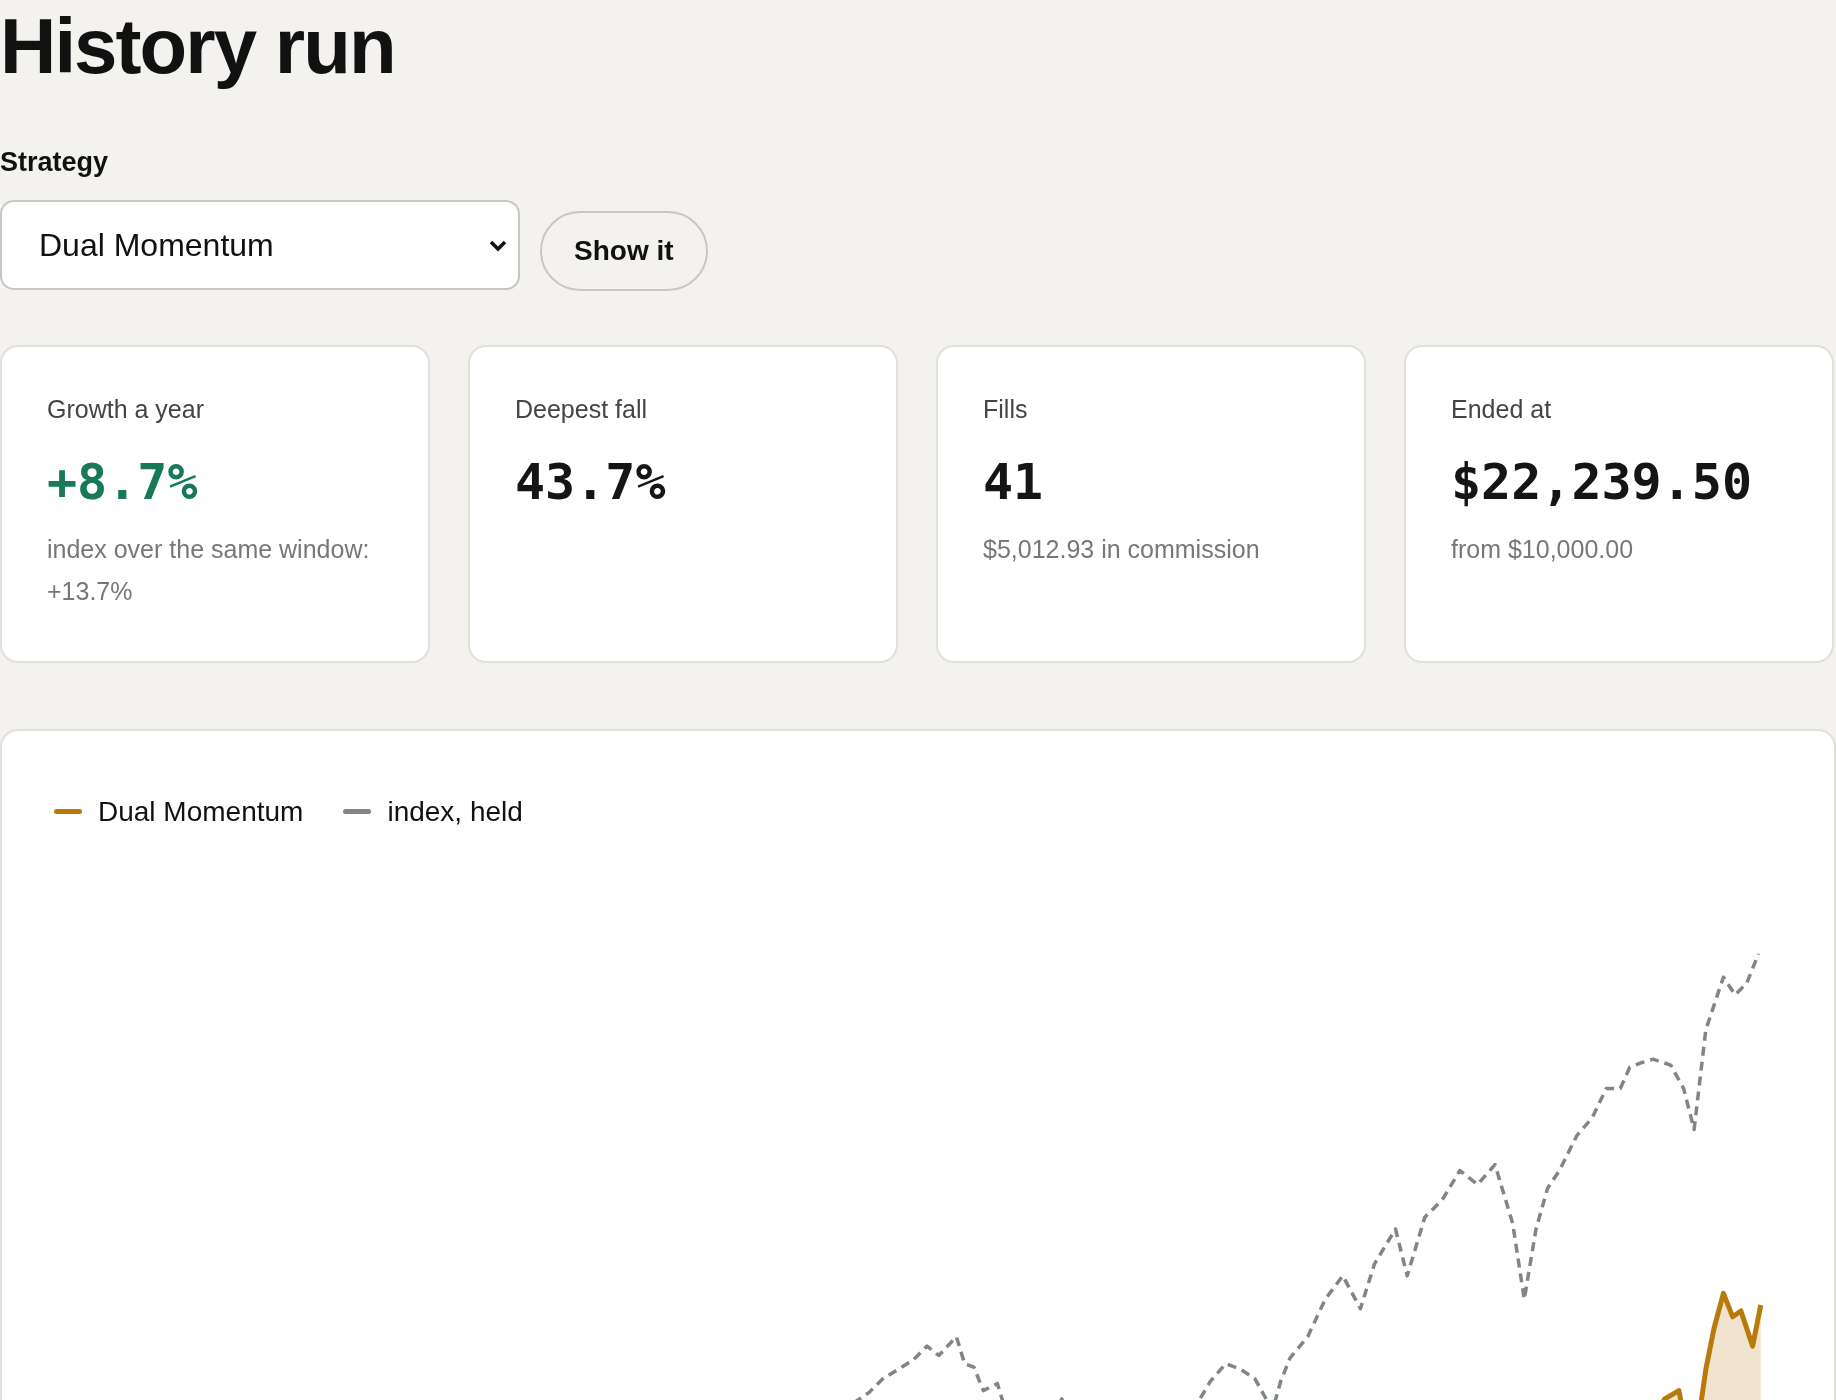 The height and width of the screenshot is (1400, 1836). Describe the element at coordinates (122, 482) in the screenshot. I see `stat-value: +8.7%` at that location.